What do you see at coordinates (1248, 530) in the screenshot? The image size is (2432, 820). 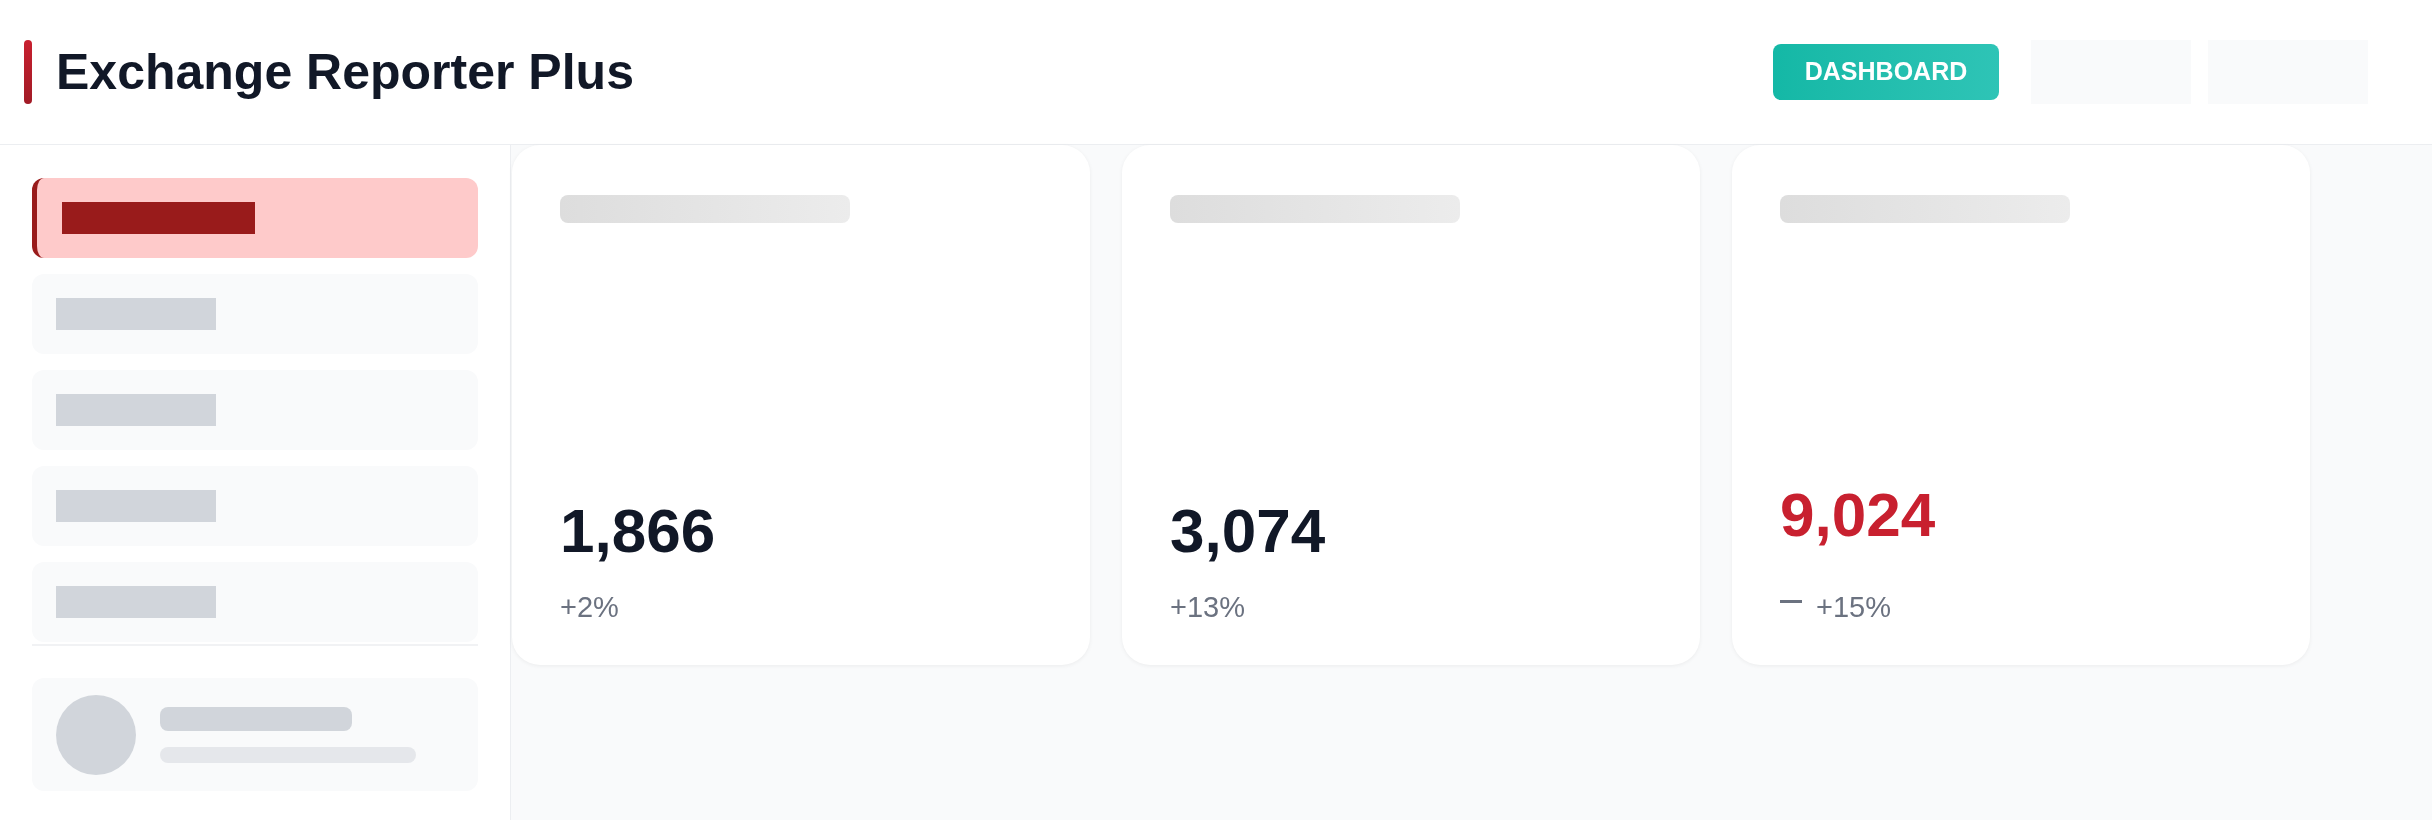 I see `stat-value: 3,074` at bounding box center [1248, 530].